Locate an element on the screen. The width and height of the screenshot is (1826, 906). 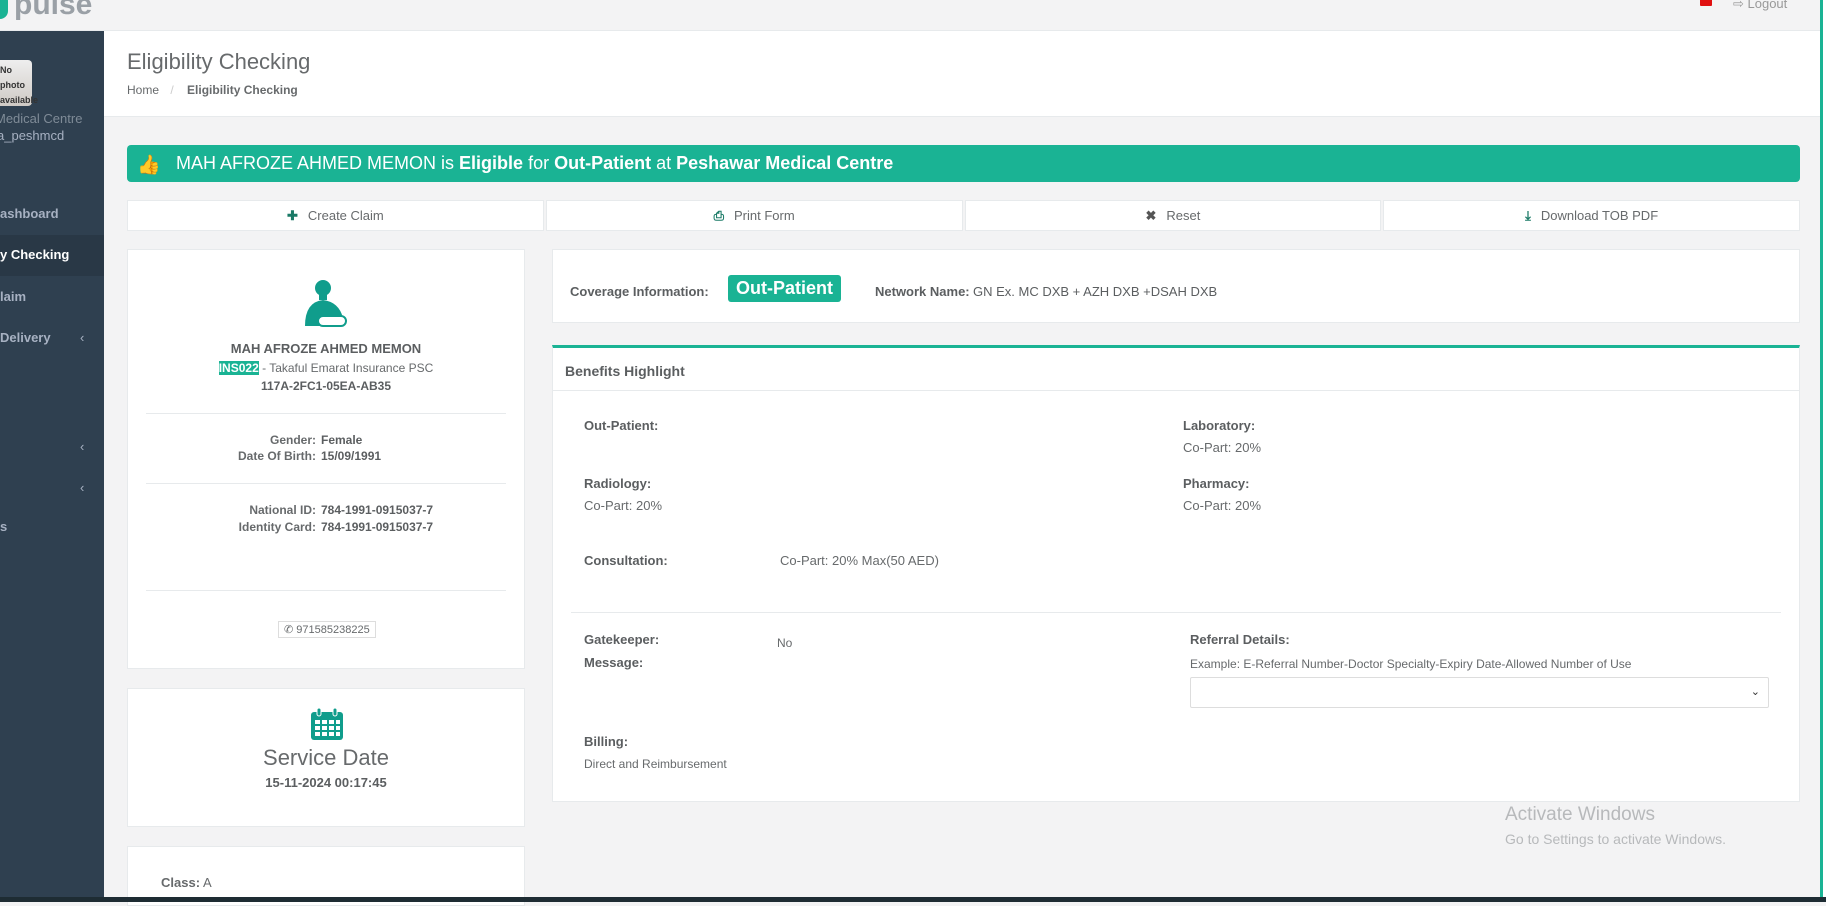
banner-status: Eligible is located at coordinates (491, 163).